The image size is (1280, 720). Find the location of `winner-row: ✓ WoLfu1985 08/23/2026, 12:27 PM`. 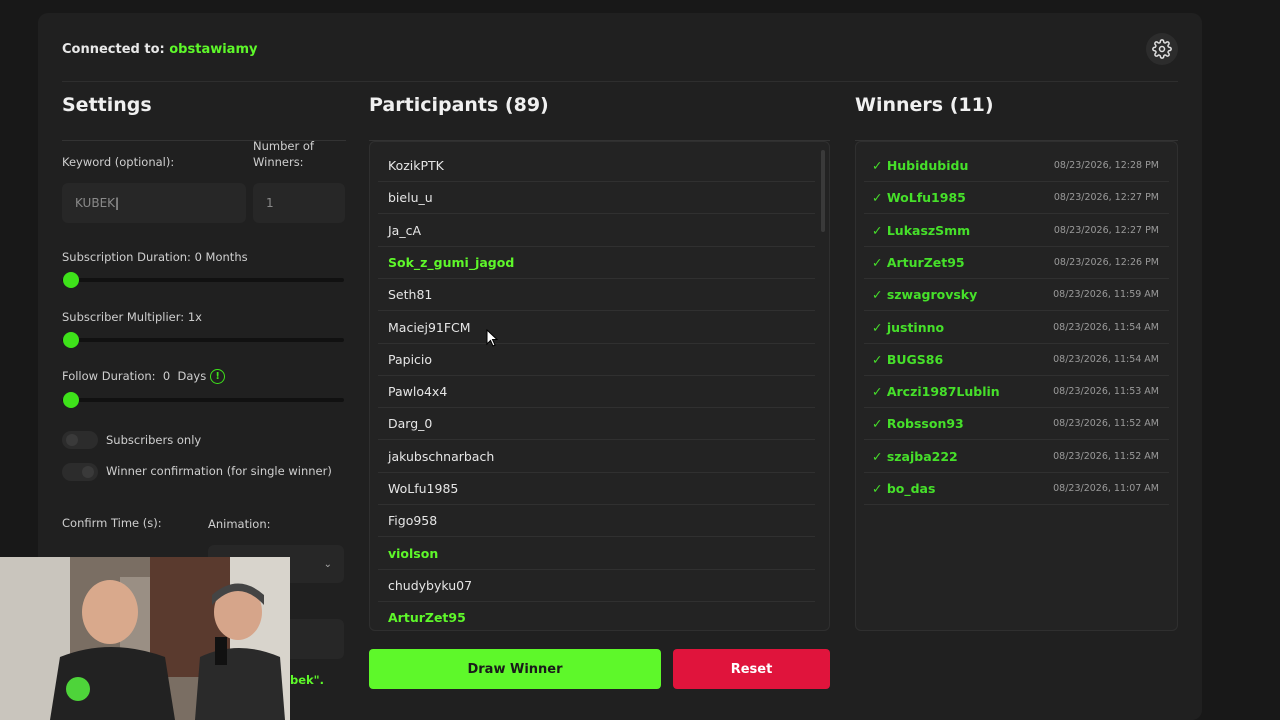

winner-row: ✓ WoLfu1985 08/23/2026, 12:27 PM is located at coordinates (1016, 198).